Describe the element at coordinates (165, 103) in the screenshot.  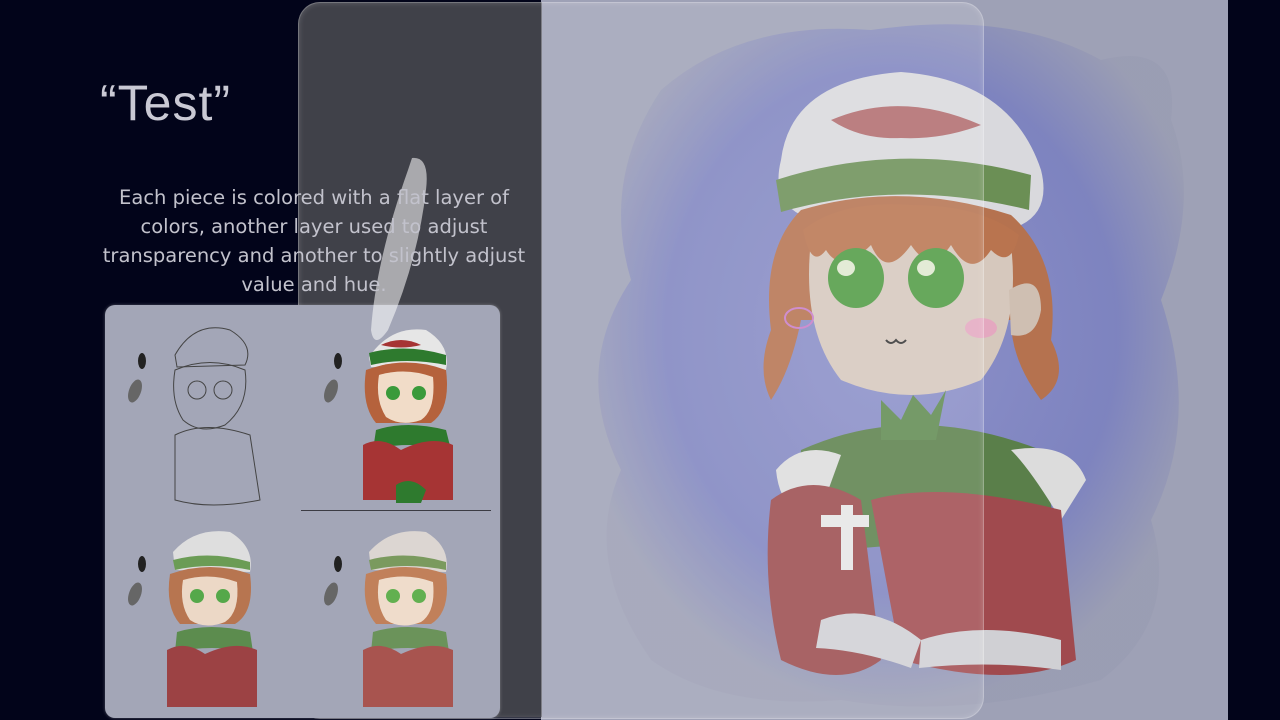
I see `slide-title: “Test”` at that location.